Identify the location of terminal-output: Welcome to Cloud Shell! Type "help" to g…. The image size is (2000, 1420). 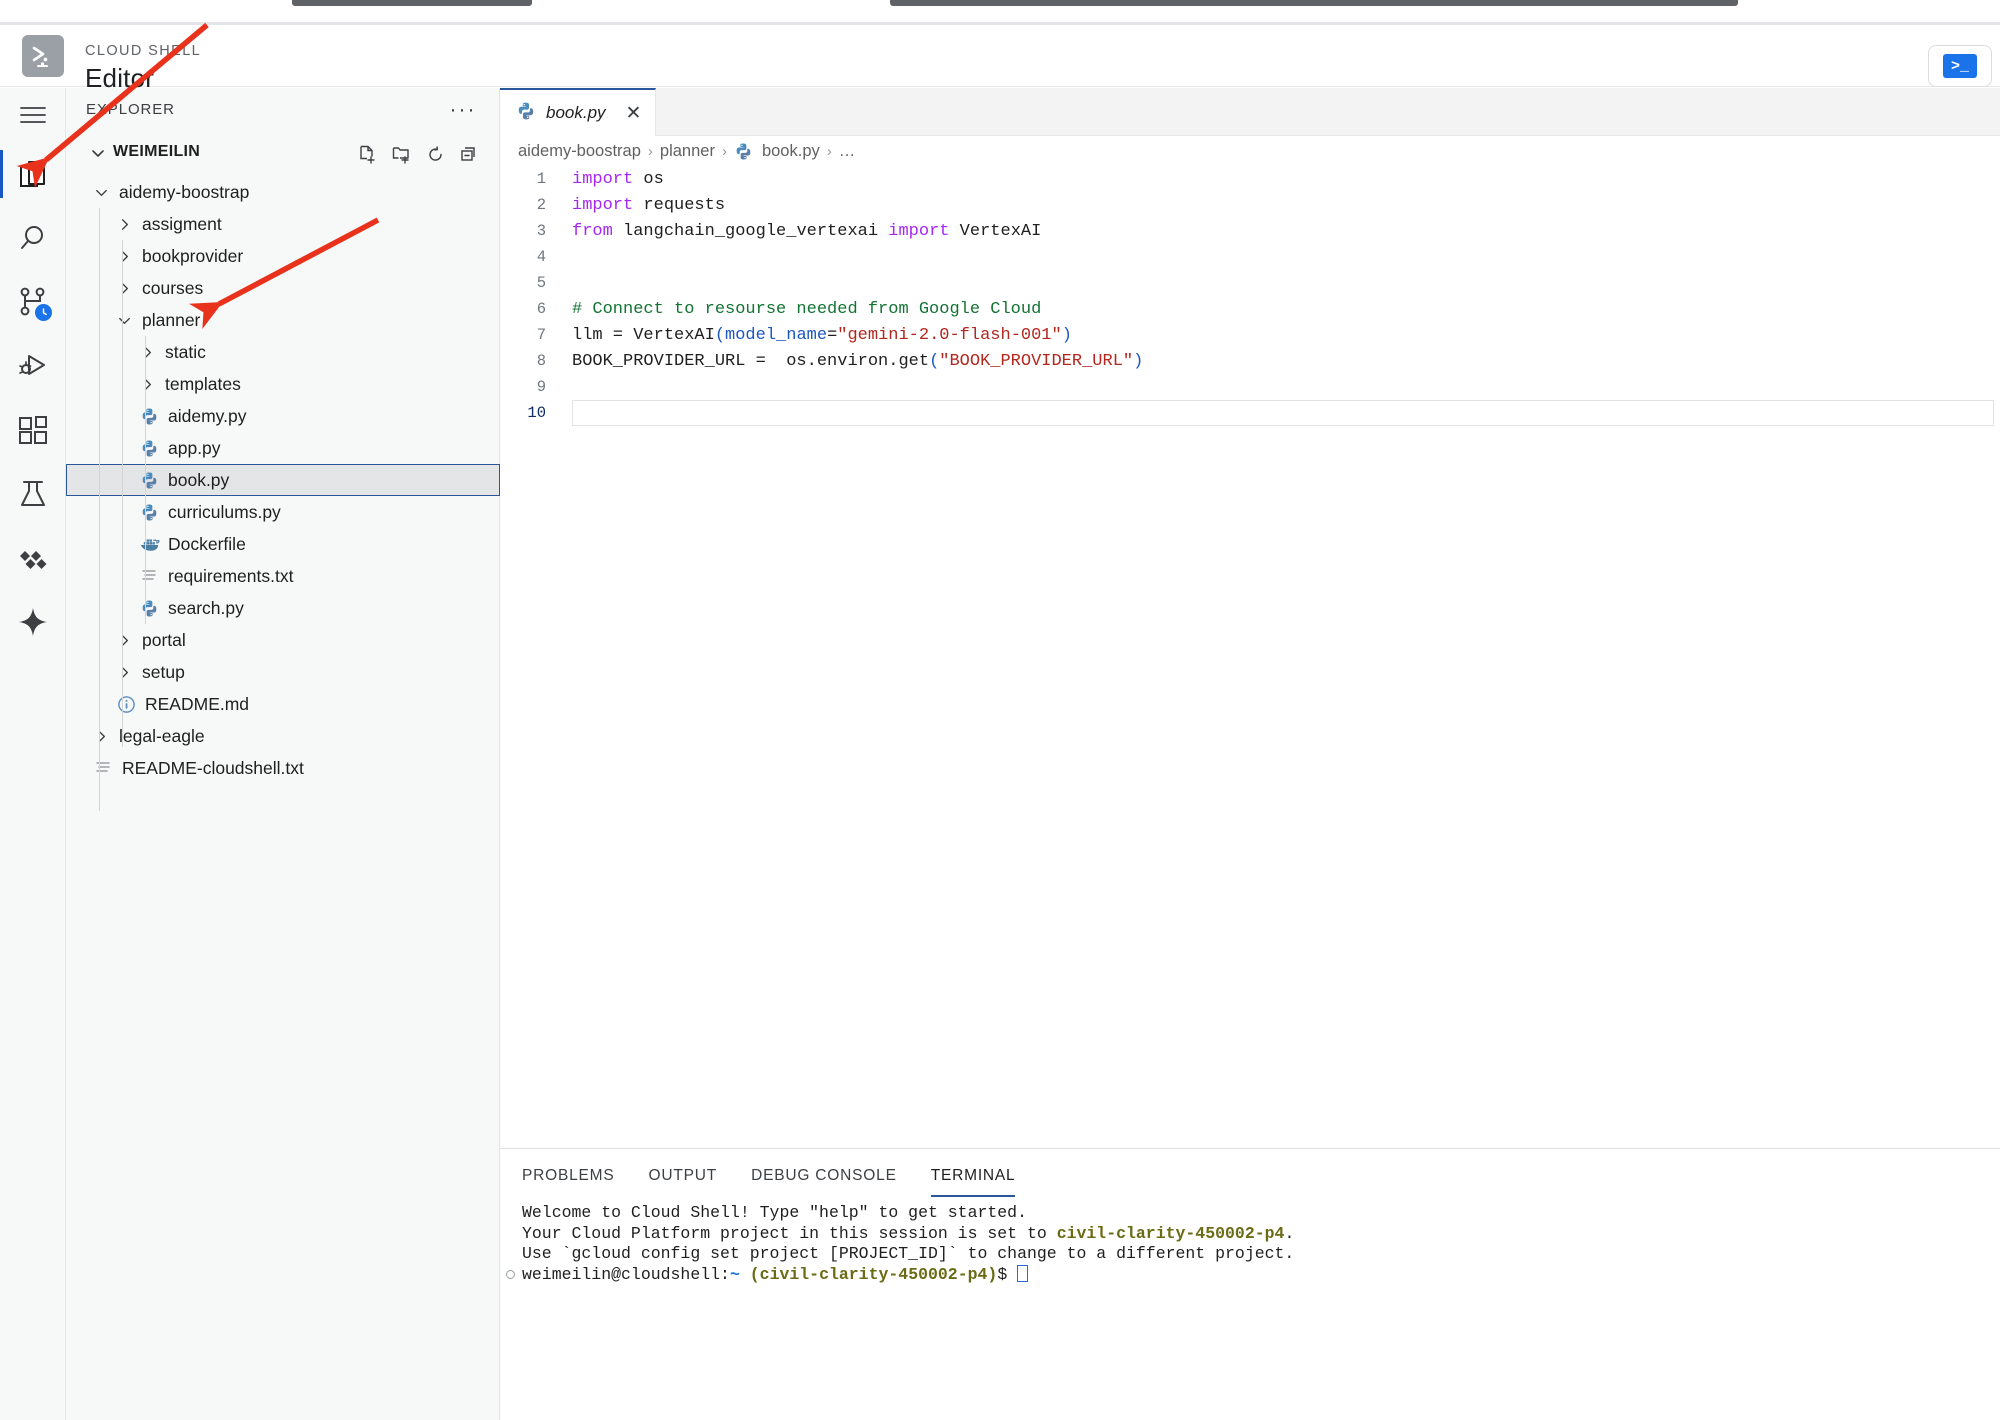
(1253, 1244).